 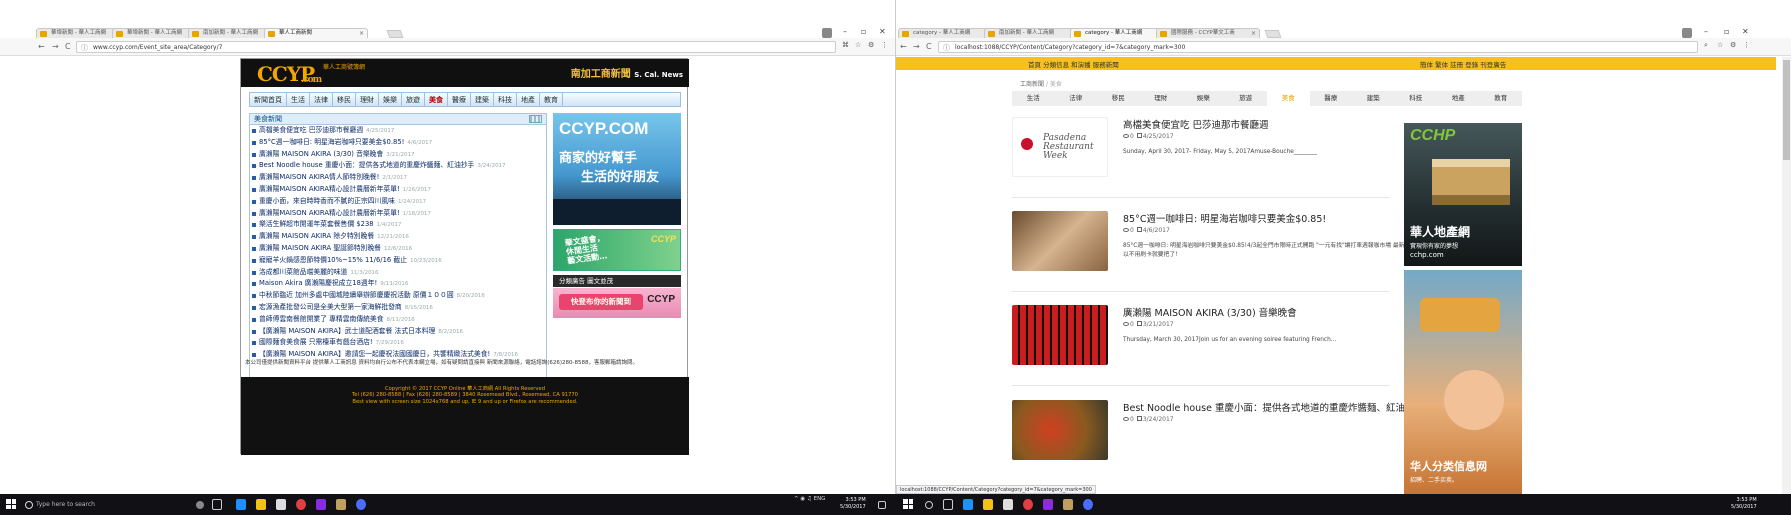 What do you see at coordinates (398, 155) in the screenshot?
I see `news-list-item: 廣瀨陽 MAISON AKIRA (3/30) 音樂晚會 3/21/2017` at bounding box center [398, 155].